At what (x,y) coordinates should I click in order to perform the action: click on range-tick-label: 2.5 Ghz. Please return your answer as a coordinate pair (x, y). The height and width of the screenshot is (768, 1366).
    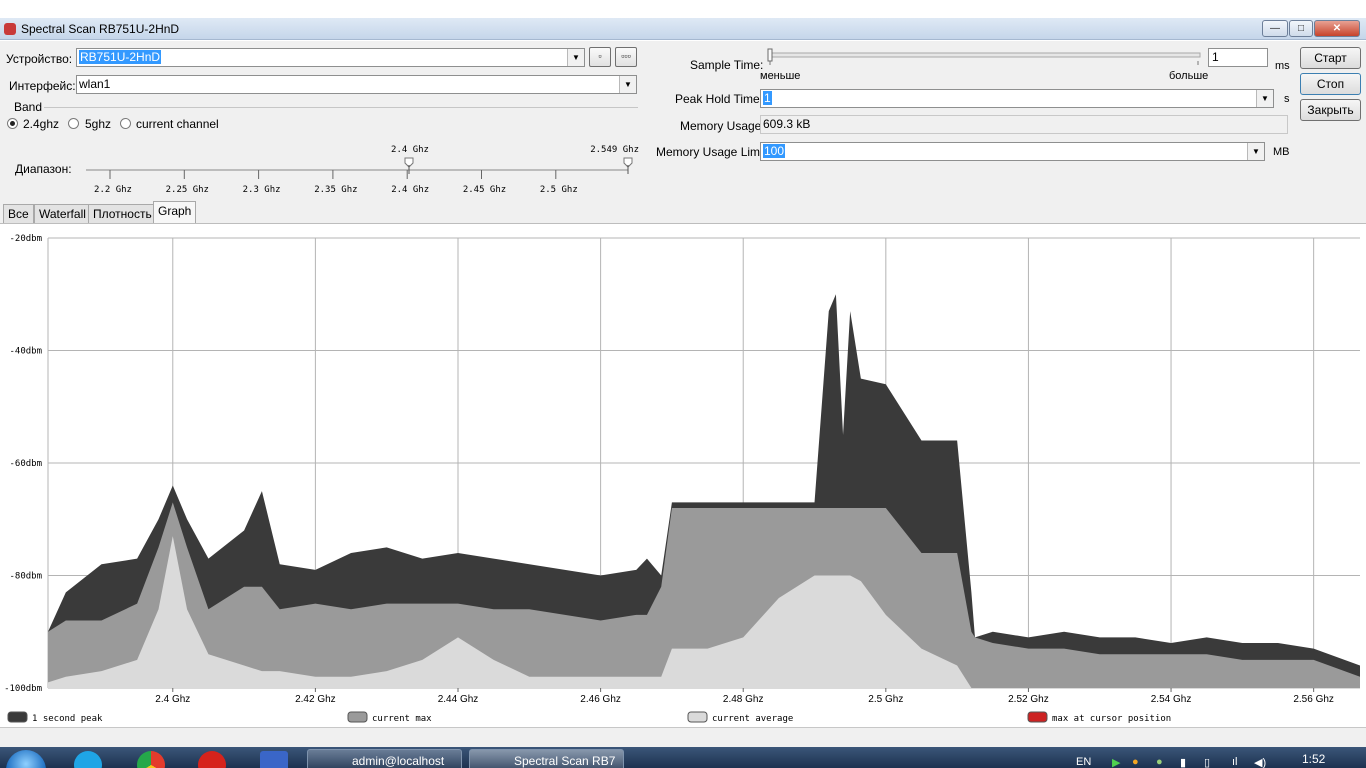
    Looking at the image, I should click on (559, 190).